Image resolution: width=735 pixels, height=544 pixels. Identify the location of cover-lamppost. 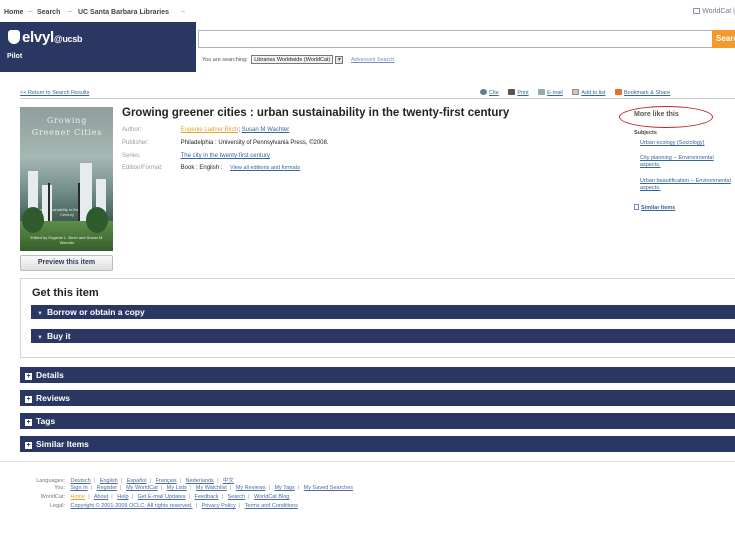
(49, 203).